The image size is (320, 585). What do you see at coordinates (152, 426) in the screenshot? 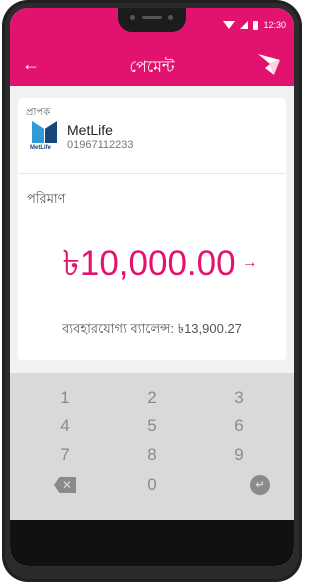
I see `key-5: 5` at bounding box center [152, 426].